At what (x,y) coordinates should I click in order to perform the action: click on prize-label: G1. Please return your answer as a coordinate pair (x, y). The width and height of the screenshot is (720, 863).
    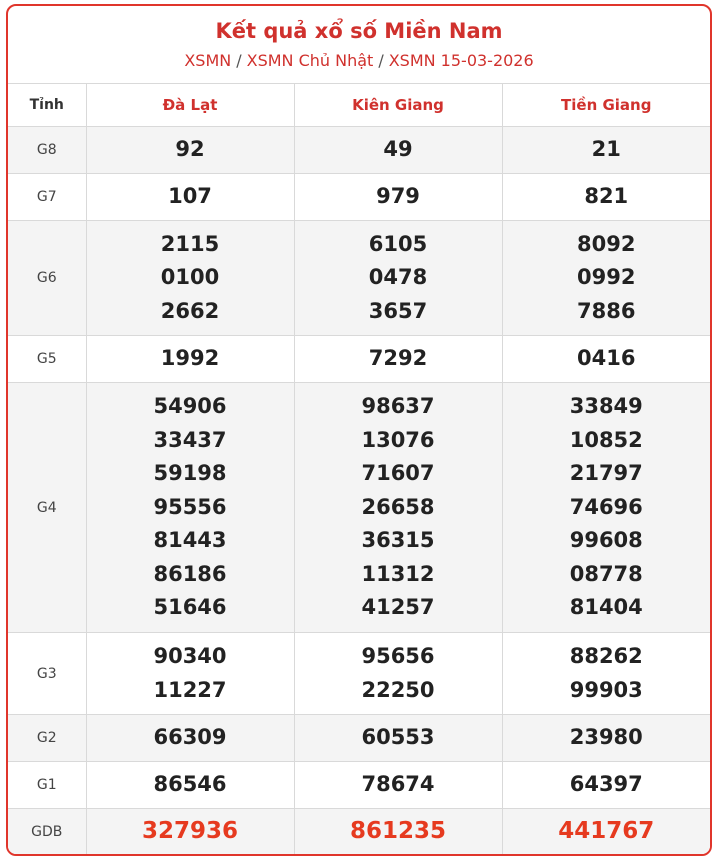
    Looking at the image, I should click on (47, 785).